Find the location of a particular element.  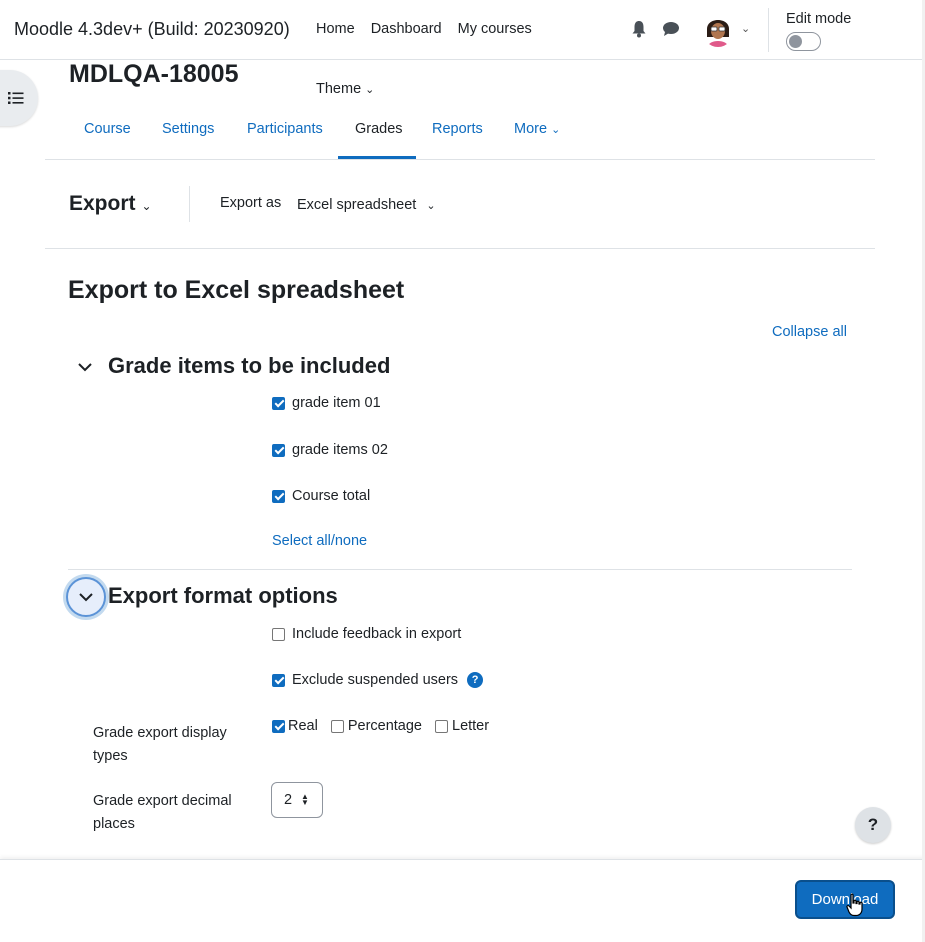

user-avatar is located at coordinates (718, 30).